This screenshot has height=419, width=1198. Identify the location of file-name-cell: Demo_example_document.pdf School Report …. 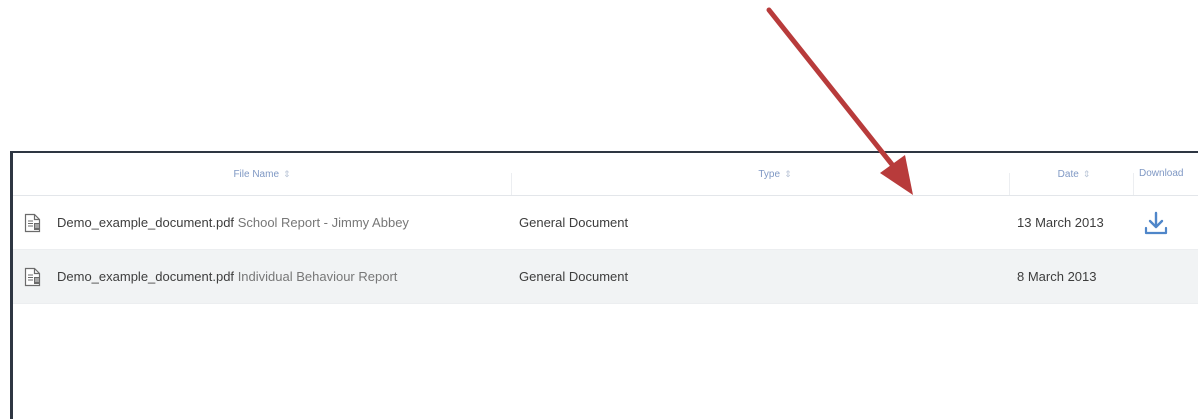
(233, 222).